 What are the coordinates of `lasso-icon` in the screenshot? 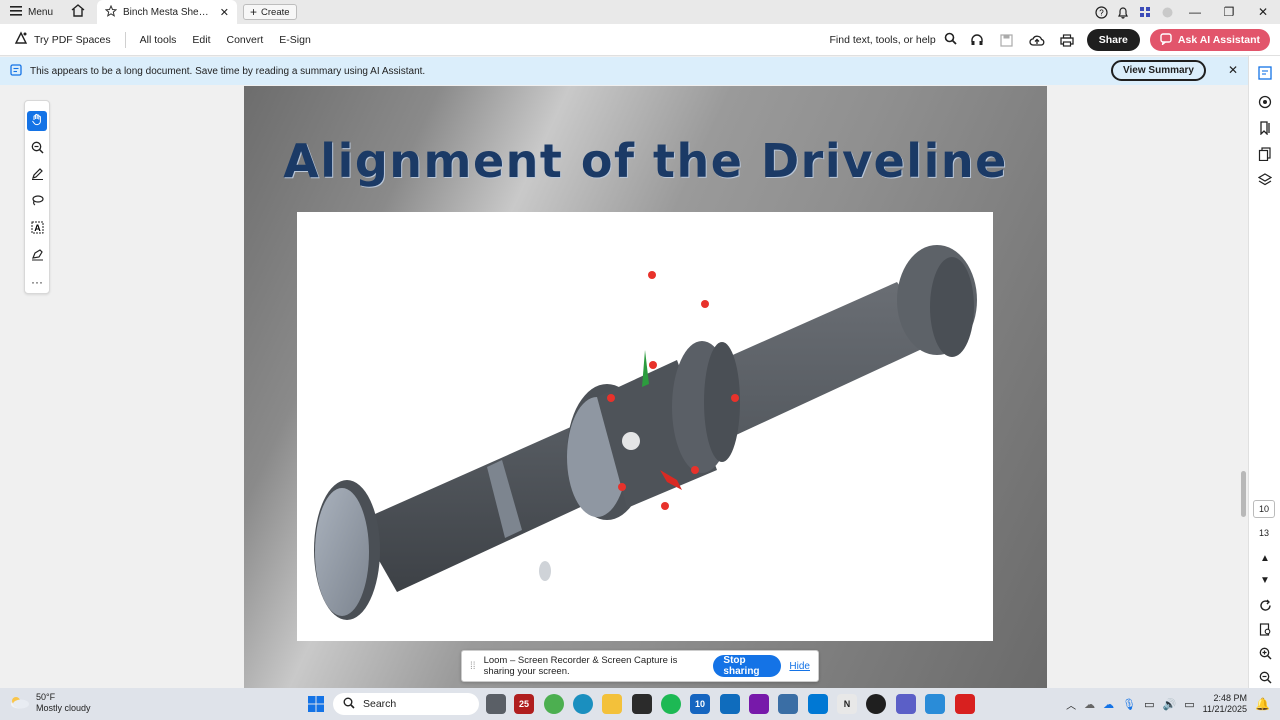 It's located at (37, 202).